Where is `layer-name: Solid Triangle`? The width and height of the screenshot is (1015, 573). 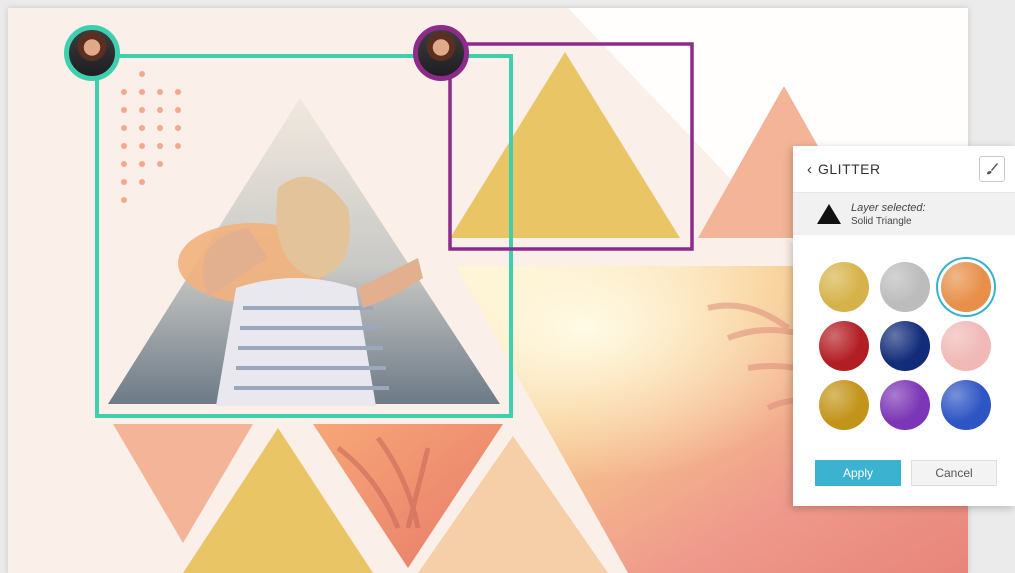
layer-name: Solid Triangle is located at coordinates (881, 221).